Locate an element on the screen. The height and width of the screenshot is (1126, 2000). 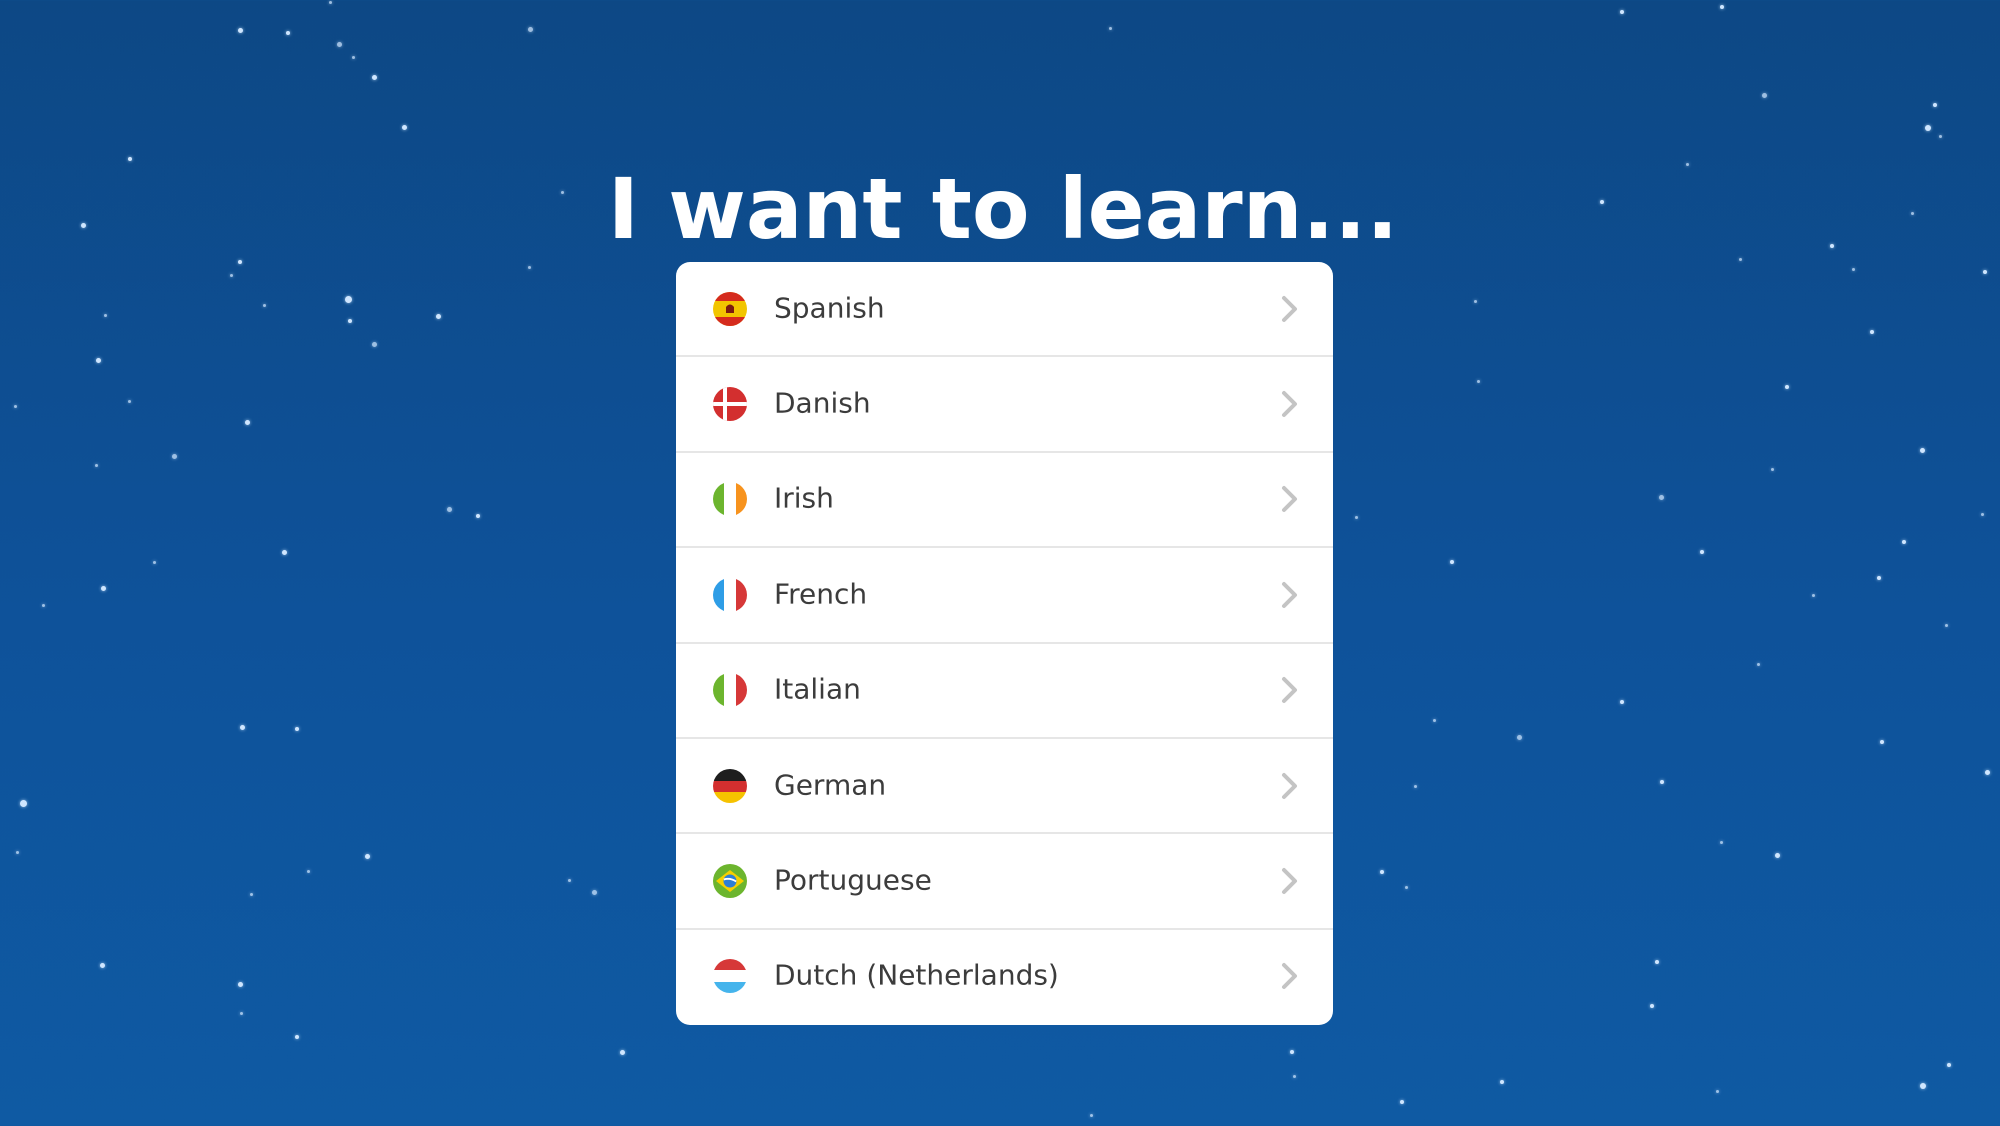
language-option-portuguese: Portuguese is located at coordinates (1004, 882).